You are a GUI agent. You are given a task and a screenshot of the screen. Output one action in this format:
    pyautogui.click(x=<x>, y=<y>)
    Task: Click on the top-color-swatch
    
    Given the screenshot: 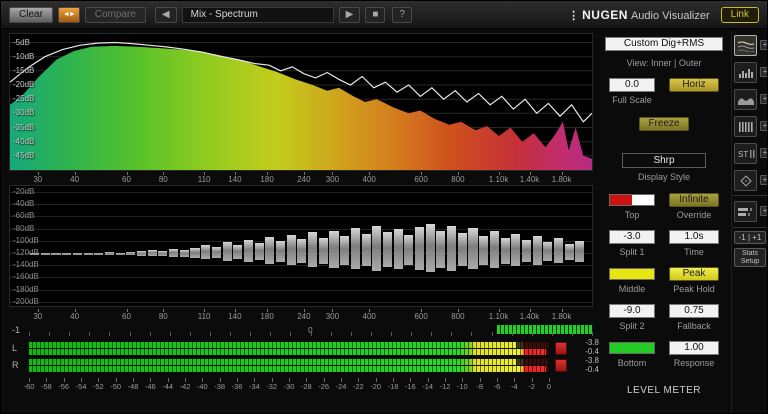 What is the action you would take?
    pyautogui.click(x=632, y=200)
    